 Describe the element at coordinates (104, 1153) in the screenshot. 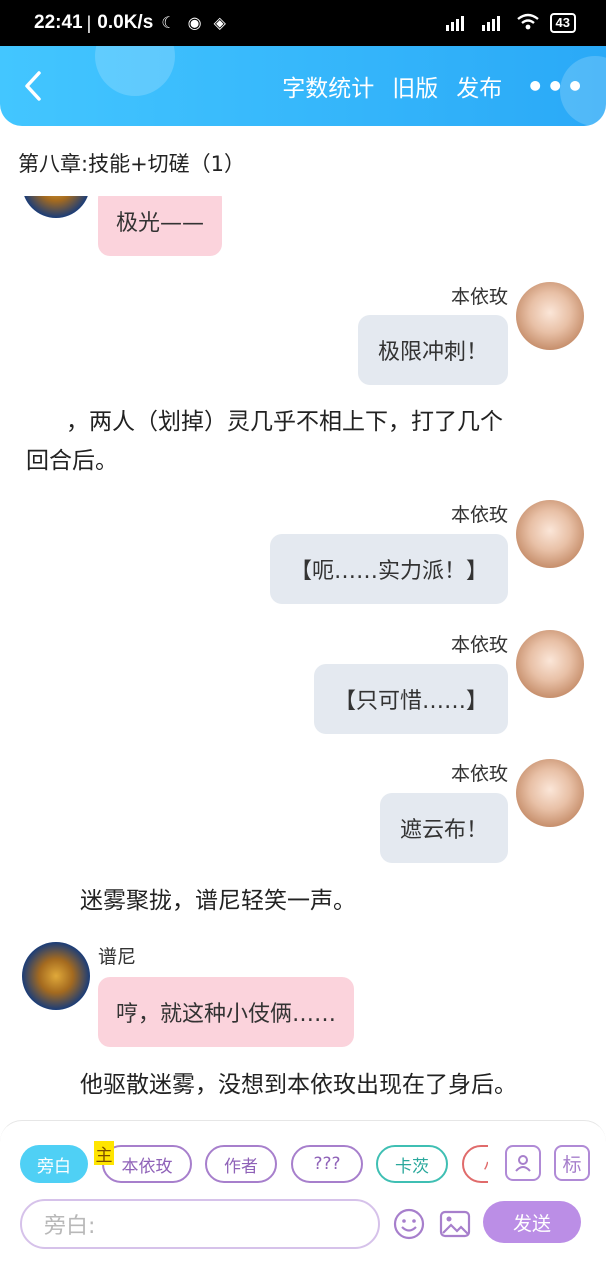

I see `main-character-tag: 主` at that location.